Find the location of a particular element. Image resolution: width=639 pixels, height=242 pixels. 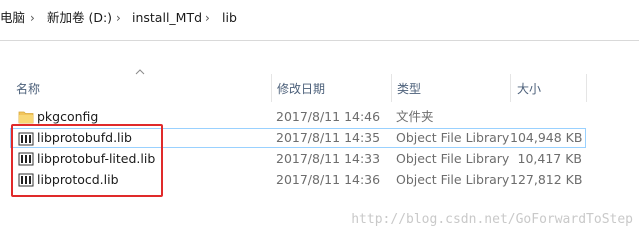

file-size: 10,417 KB is located at coordinates (549, 158).